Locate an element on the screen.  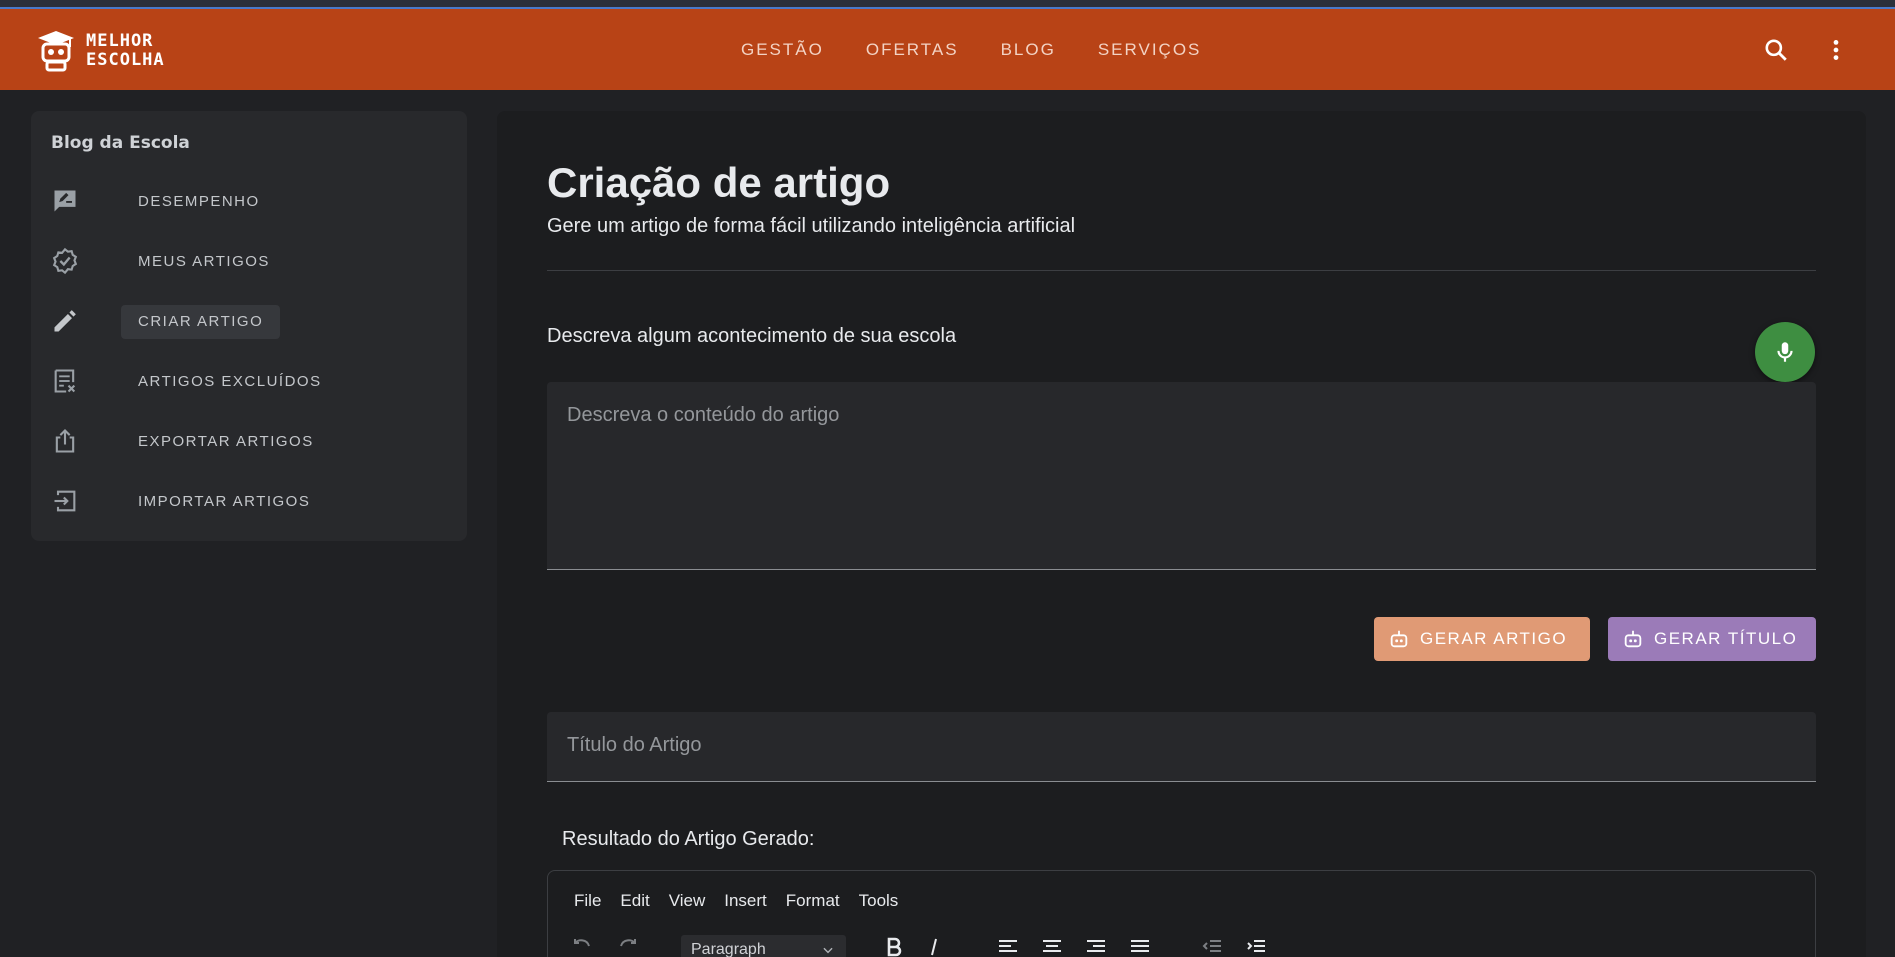
generate-title-button: GERAR TÍTULO is located at coordinates (1712, 639).